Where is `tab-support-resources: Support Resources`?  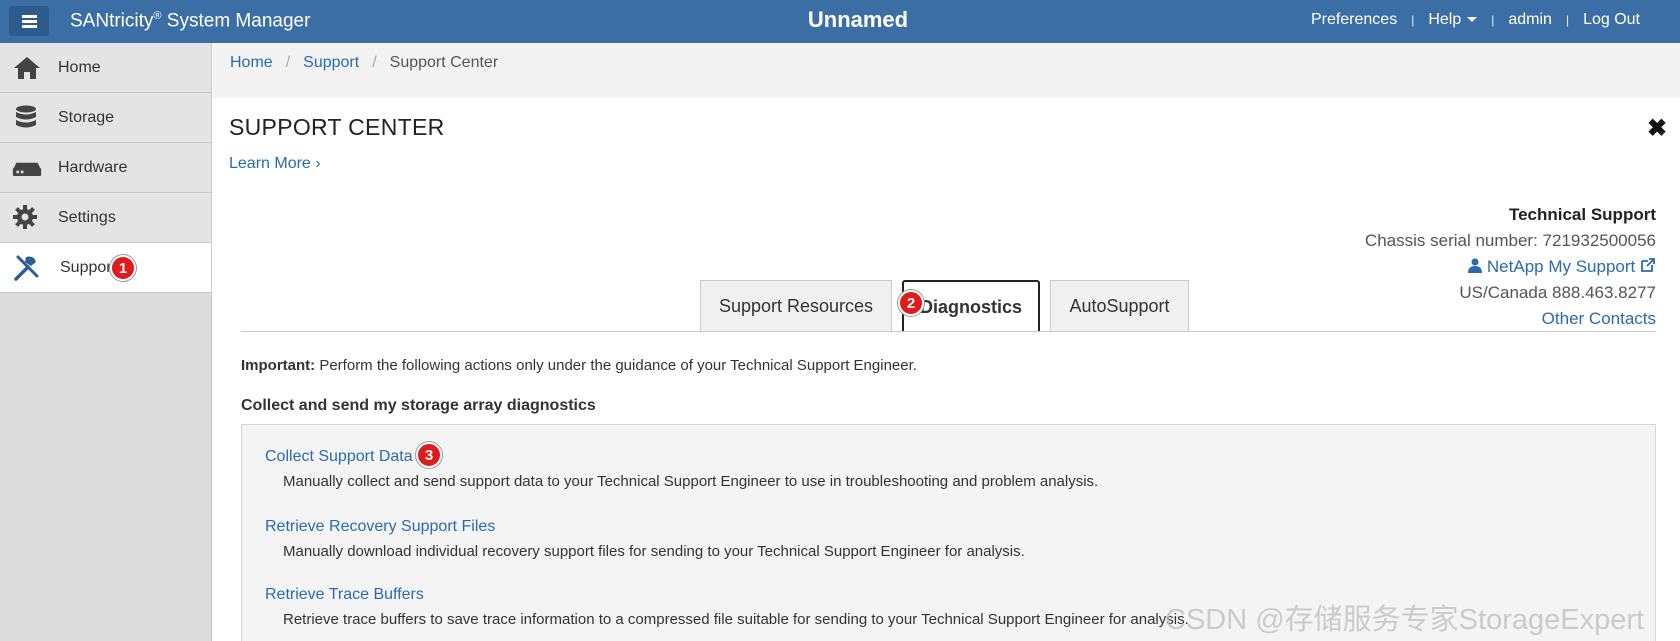 tab-support-resources: Support Resources is located at coordinates (796, 306).